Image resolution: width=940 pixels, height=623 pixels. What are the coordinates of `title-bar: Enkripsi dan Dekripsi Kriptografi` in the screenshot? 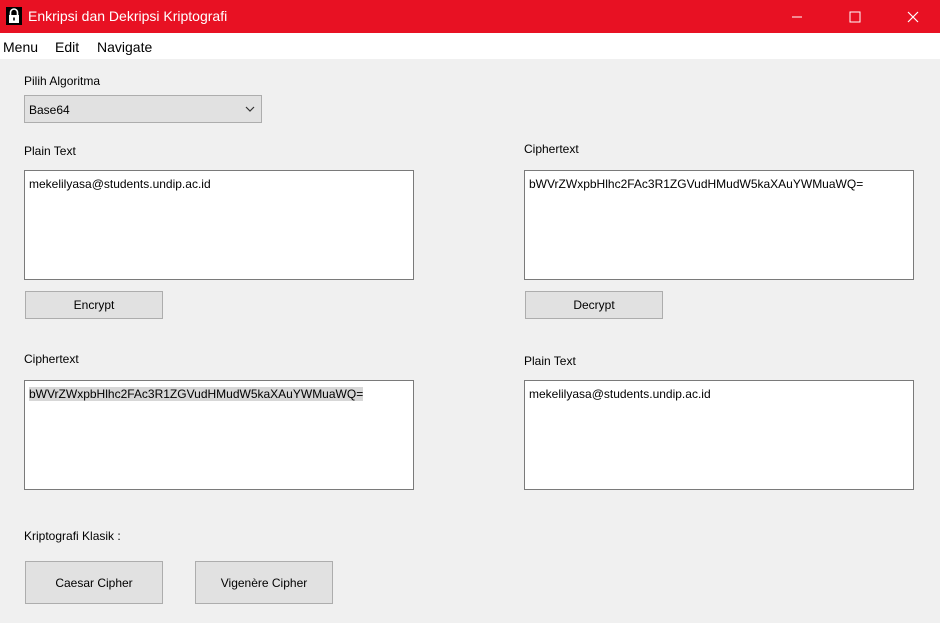 It's located at (470, 16).